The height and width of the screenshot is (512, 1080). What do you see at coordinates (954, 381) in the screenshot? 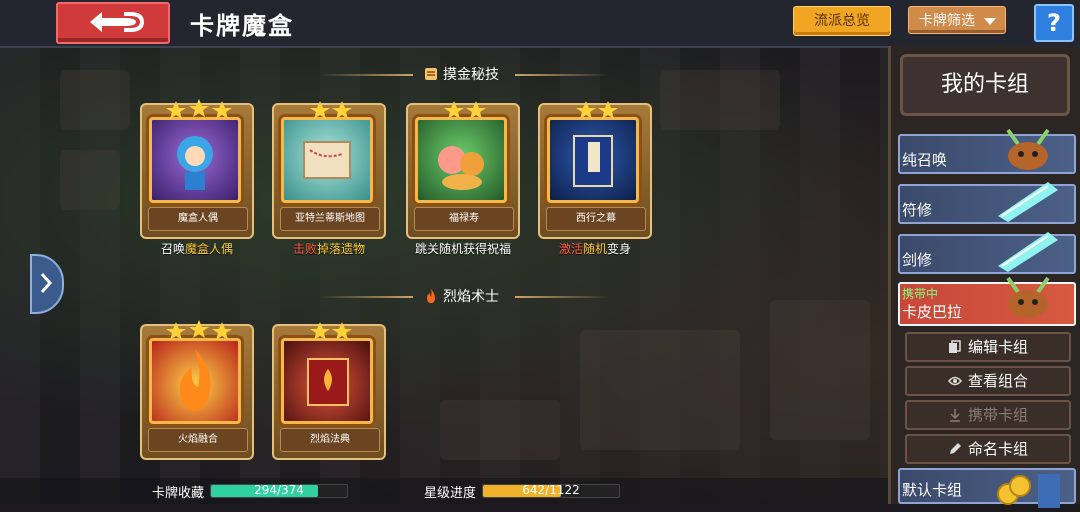
I see `eye-icon` at bounding box center [954, 381].